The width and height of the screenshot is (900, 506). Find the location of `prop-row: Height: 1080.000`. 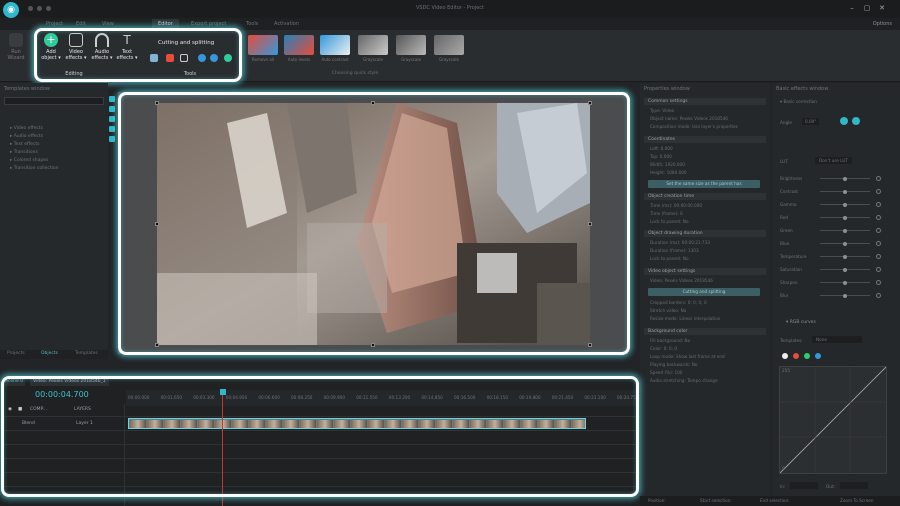

prop-row: Height: 1080.000 is located at coordinates (706, 172).